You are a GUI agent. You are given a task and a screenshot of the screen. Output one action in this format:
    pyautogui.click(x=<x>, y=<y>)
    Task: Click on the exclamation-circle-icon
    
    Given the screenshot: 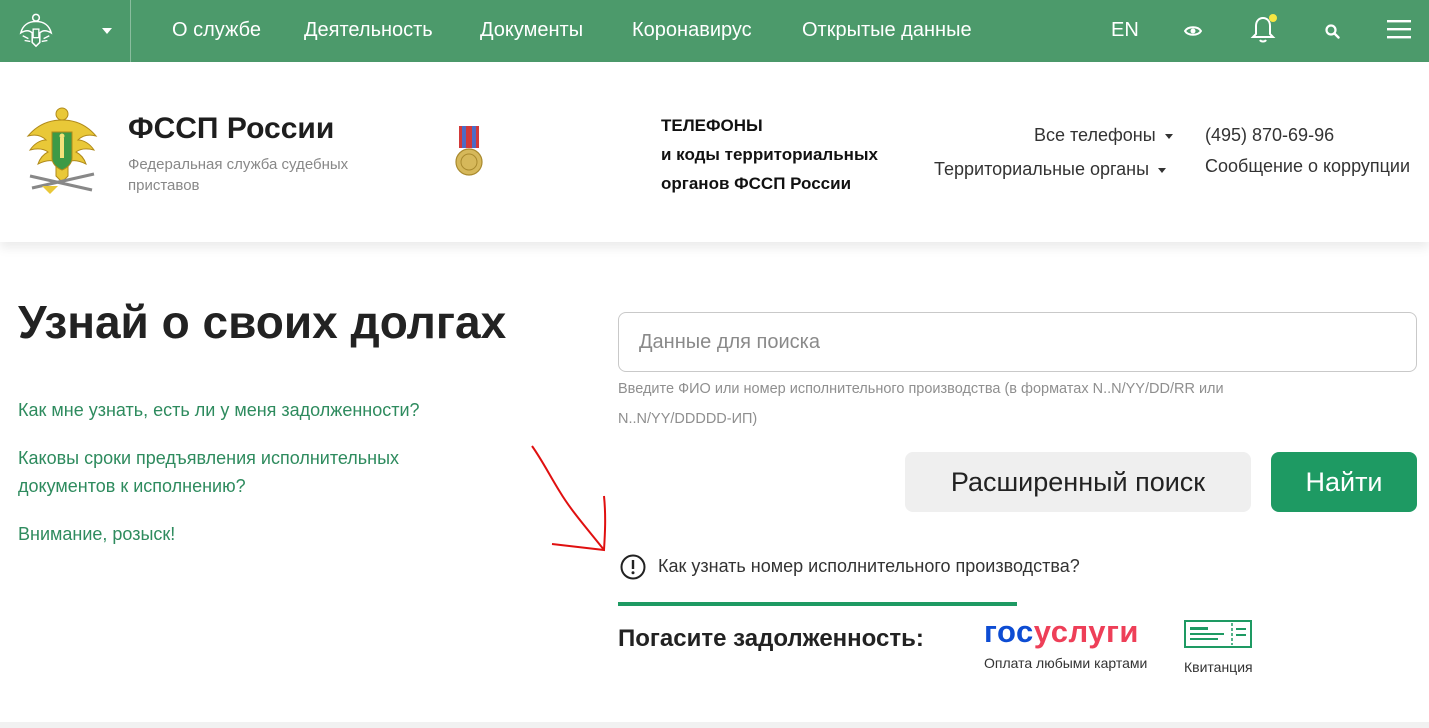 What is the action you would take?
    pyautogui.click(x=633, y=567)
    